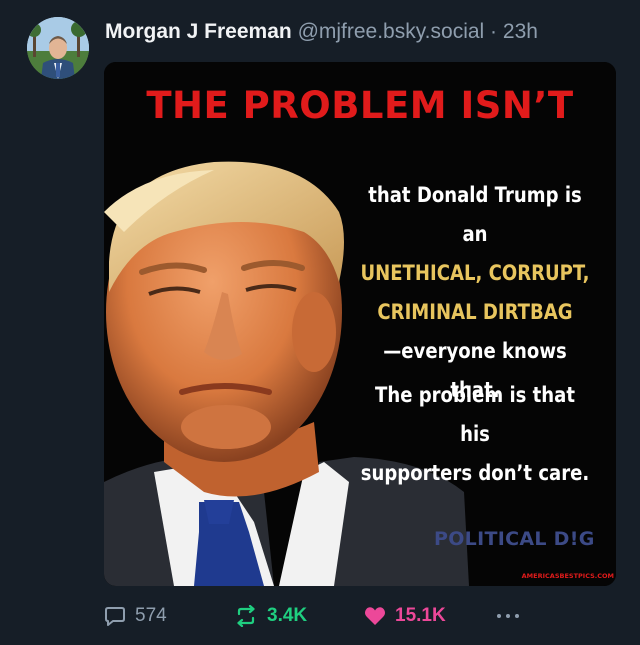 Image resolution: width=640 pixels, height=645 pixels. I want to click on post-timestamp: 23h, so click(520, 31).